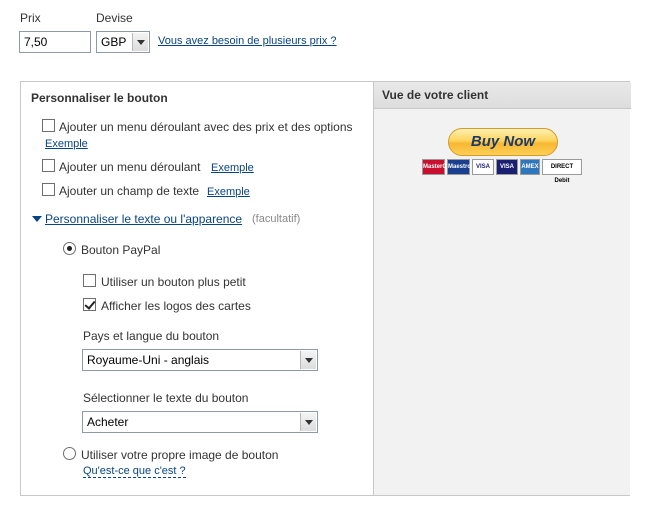 The width and height of the screenshot is (650, 508). I want to click on paypal-button-radio, so click(69, 248).